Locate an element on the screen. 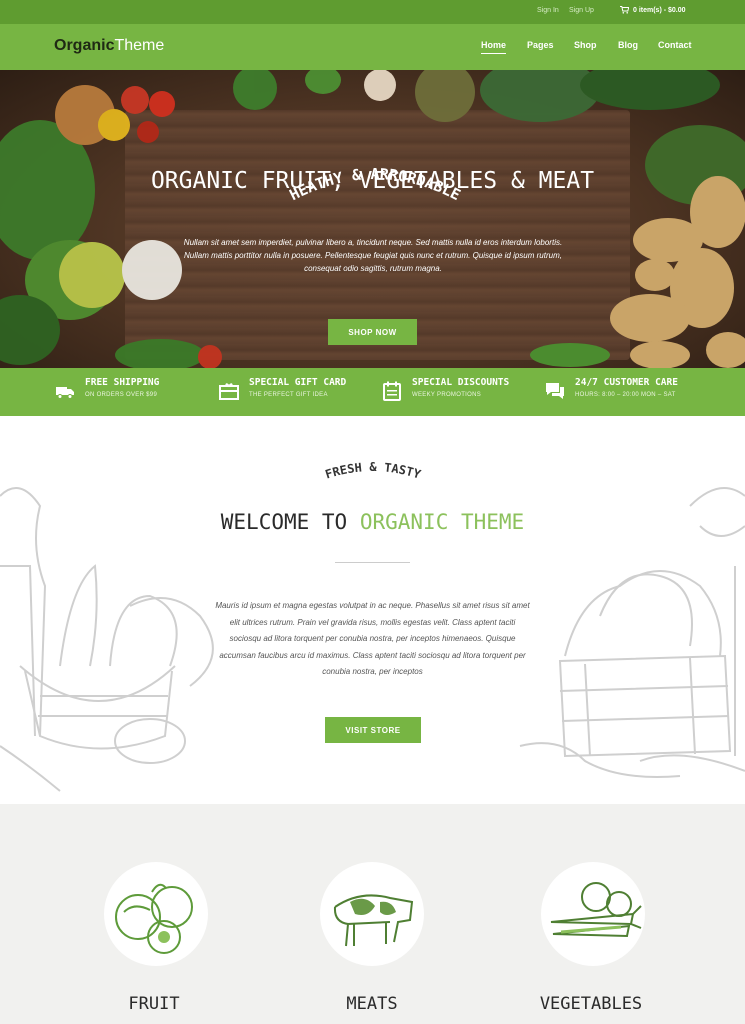 This screenshot has height=1024, width=745. site-logo: OrganicTheme is located at coordinates (109, 46).